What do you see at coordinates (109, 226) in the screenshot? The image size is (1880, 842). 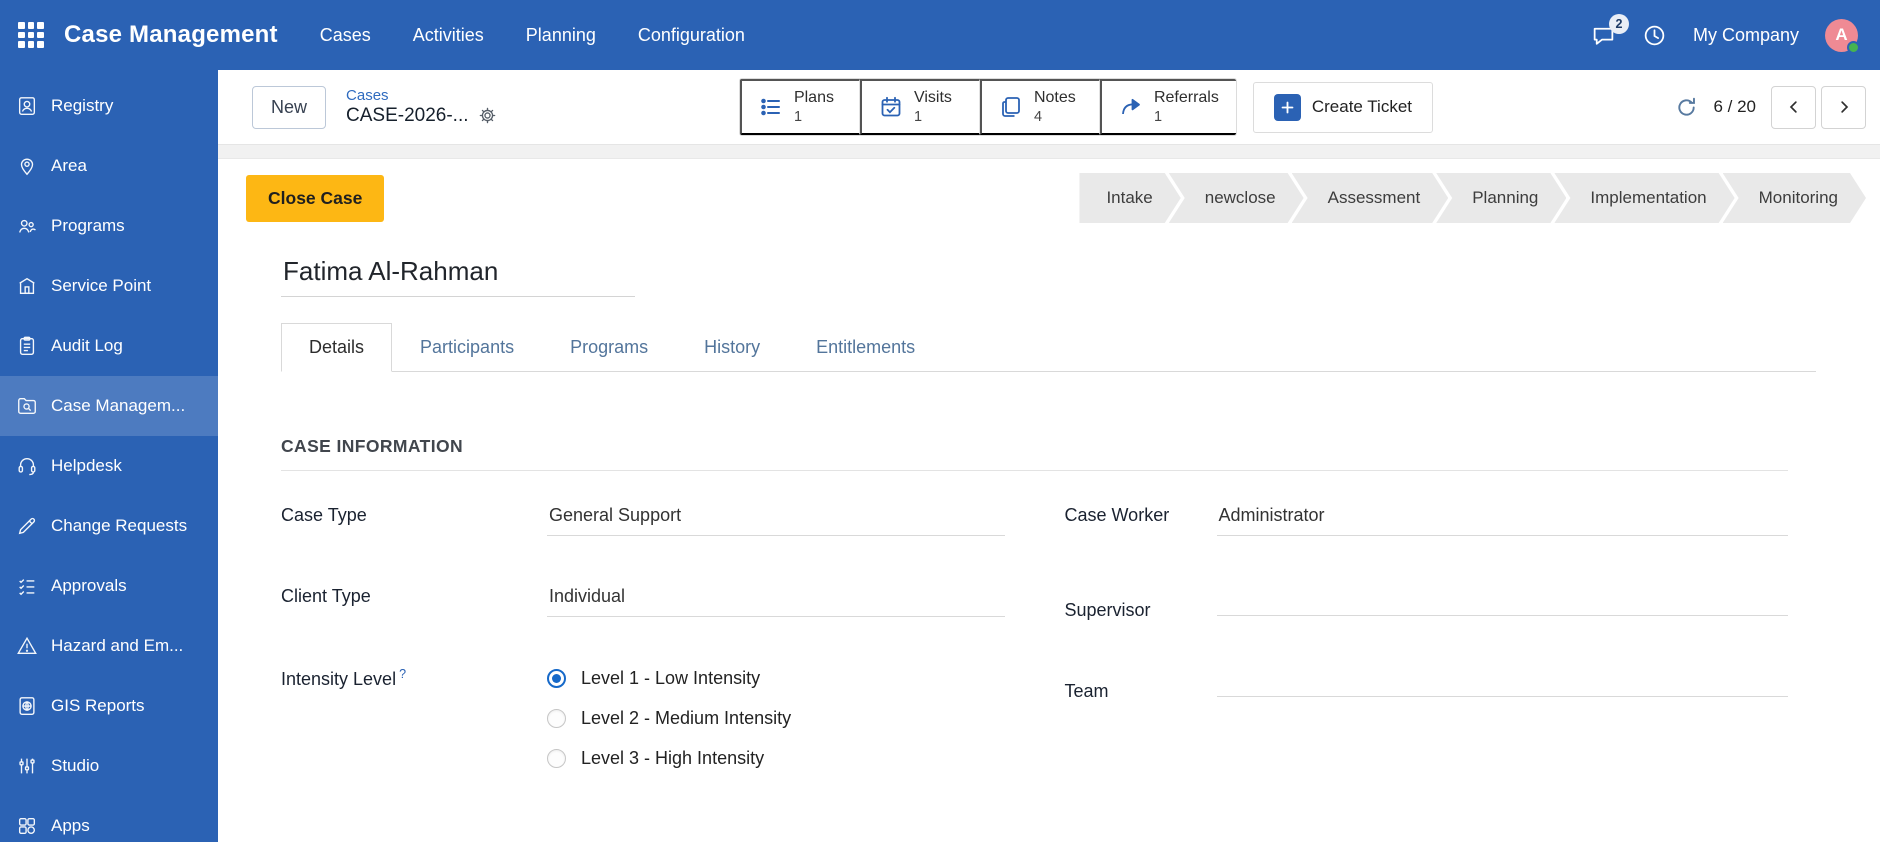 I see `sidebar-item-programs: Programs` at bounding box center [109, 226].